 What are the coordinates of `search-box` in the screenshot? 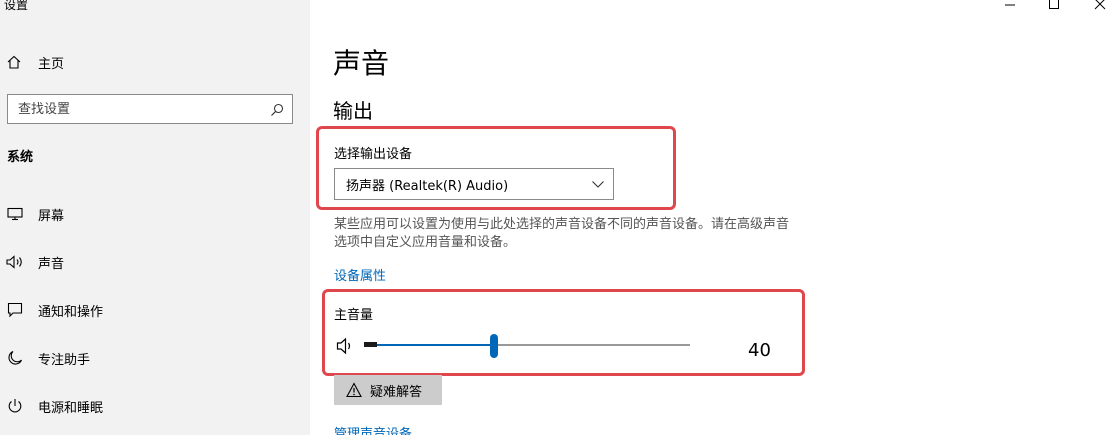 It's located at (150, 109).